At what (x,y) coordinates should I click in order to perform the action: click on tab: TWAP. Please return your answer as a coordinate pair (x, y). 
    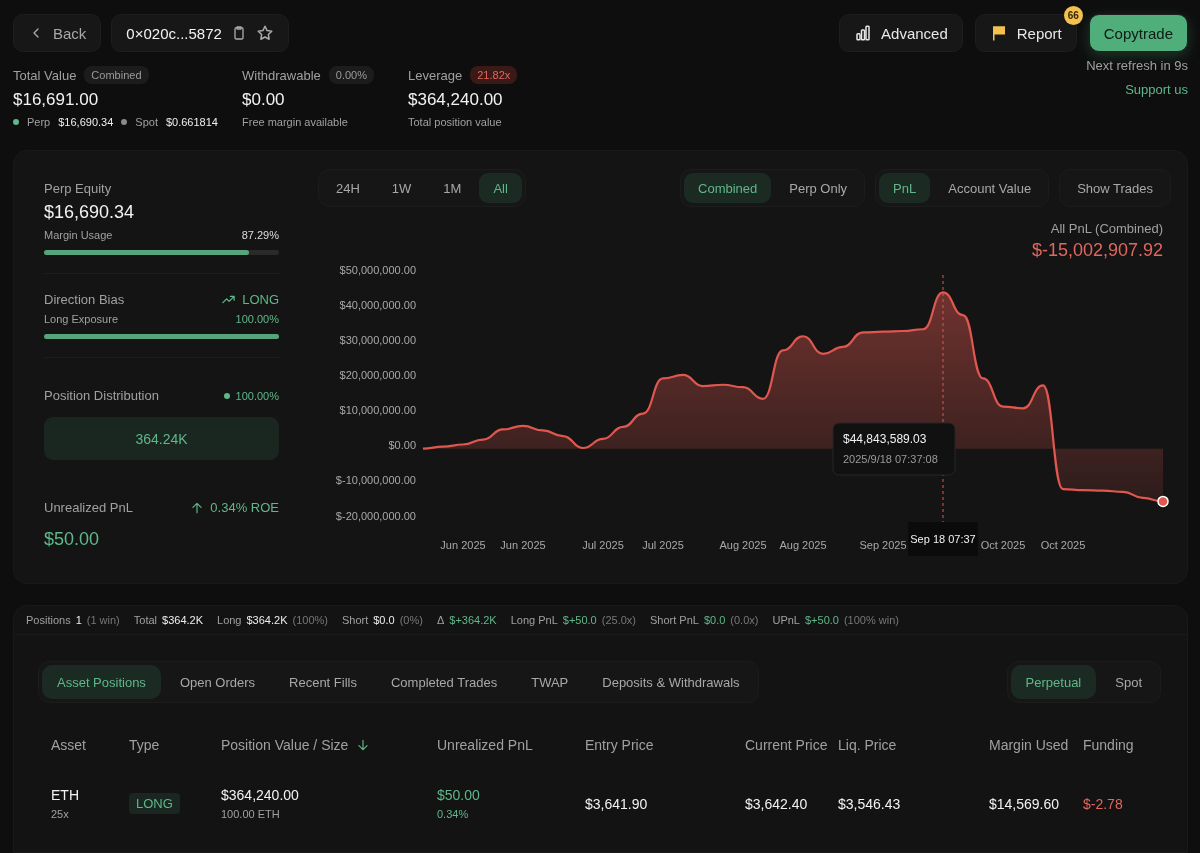
    Looking at the image, I should click on (550, 682).